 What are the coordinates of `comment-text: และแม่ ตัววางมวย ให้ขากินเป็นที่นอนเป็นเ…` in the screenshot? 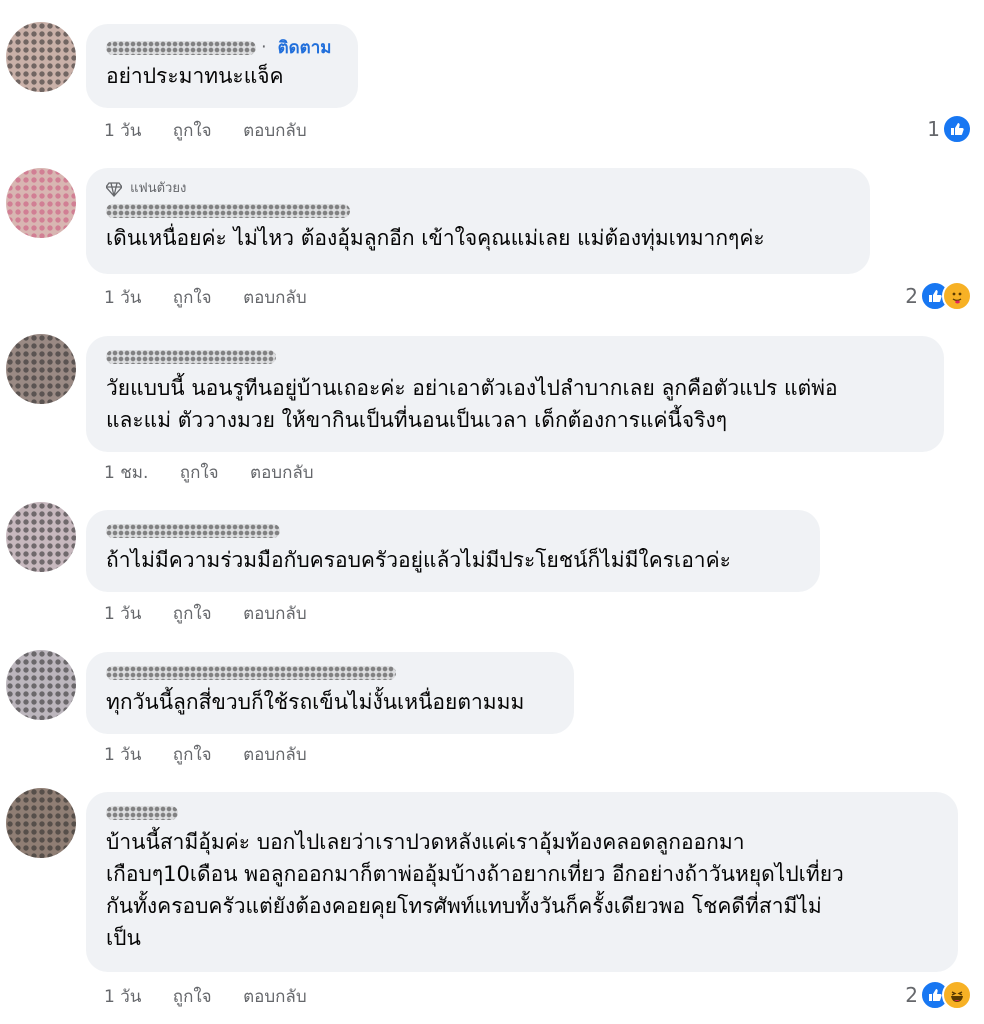 It's located at (417, 420).